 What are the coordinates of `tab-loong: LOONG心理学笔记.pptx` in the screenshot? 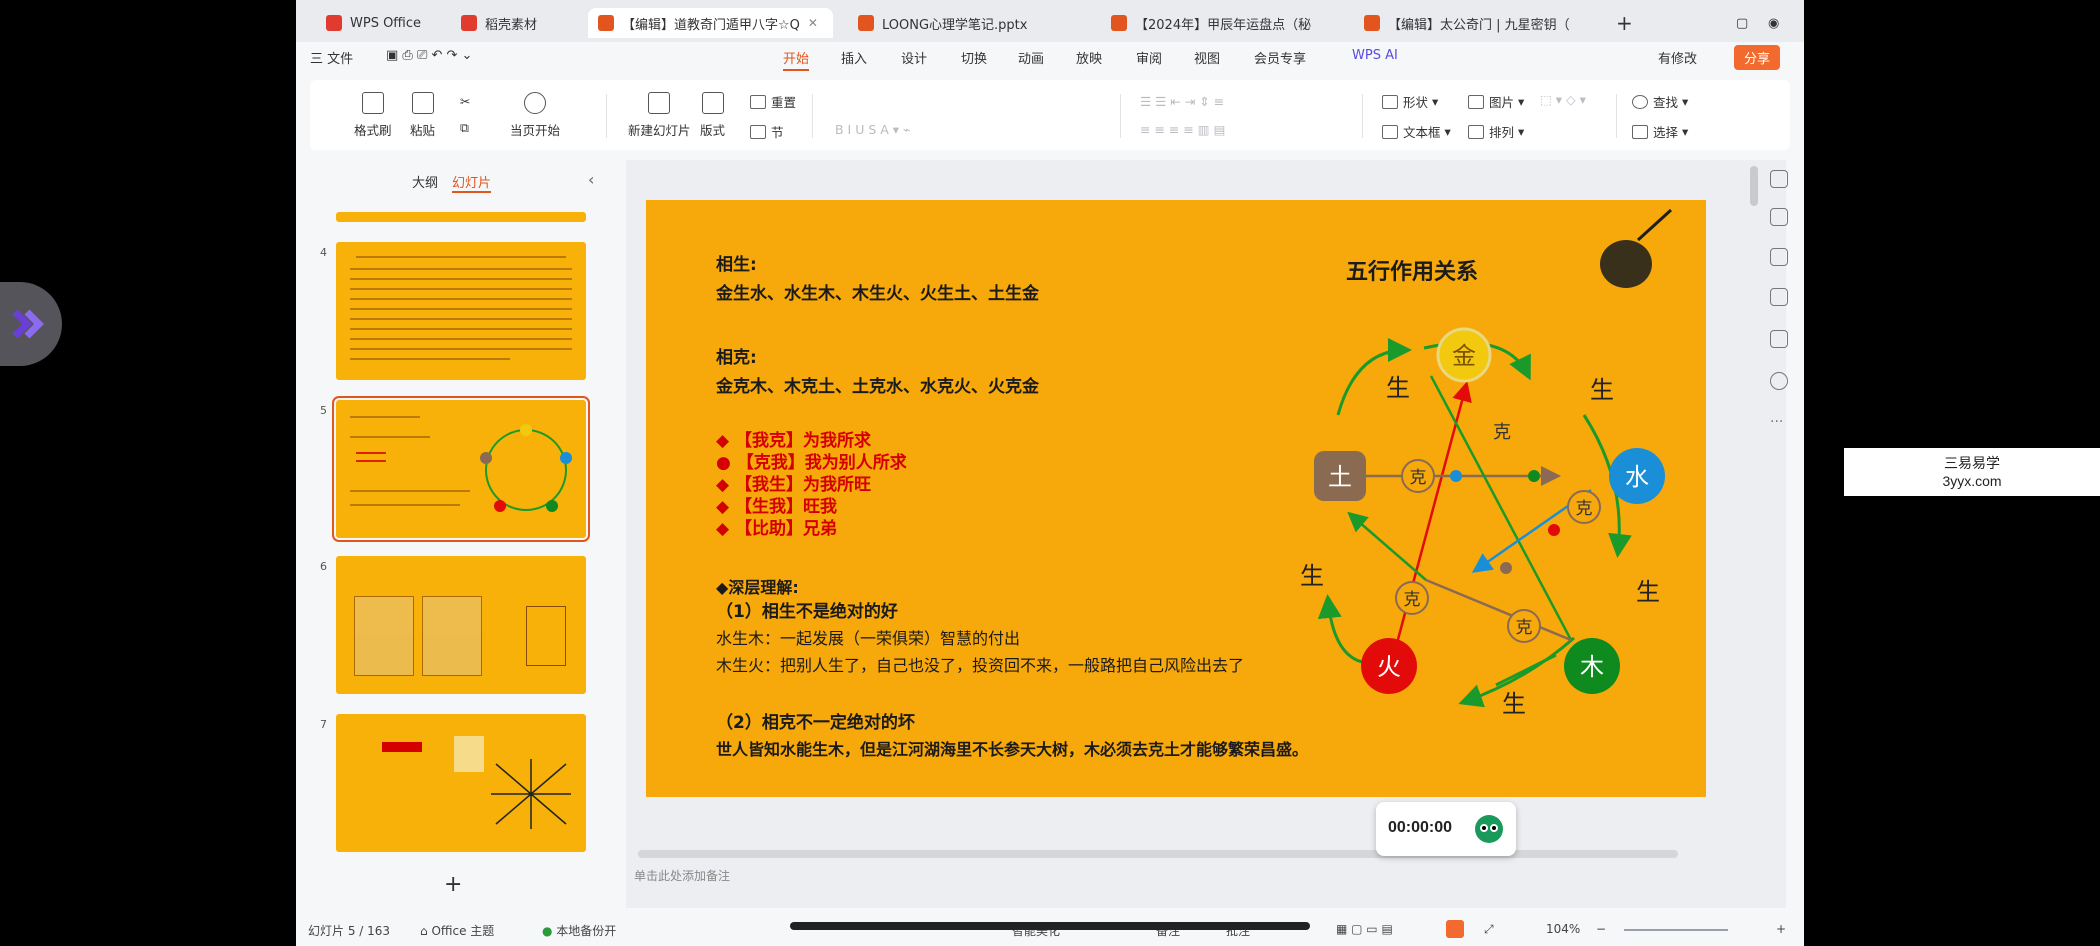 It's located at (968, 23).